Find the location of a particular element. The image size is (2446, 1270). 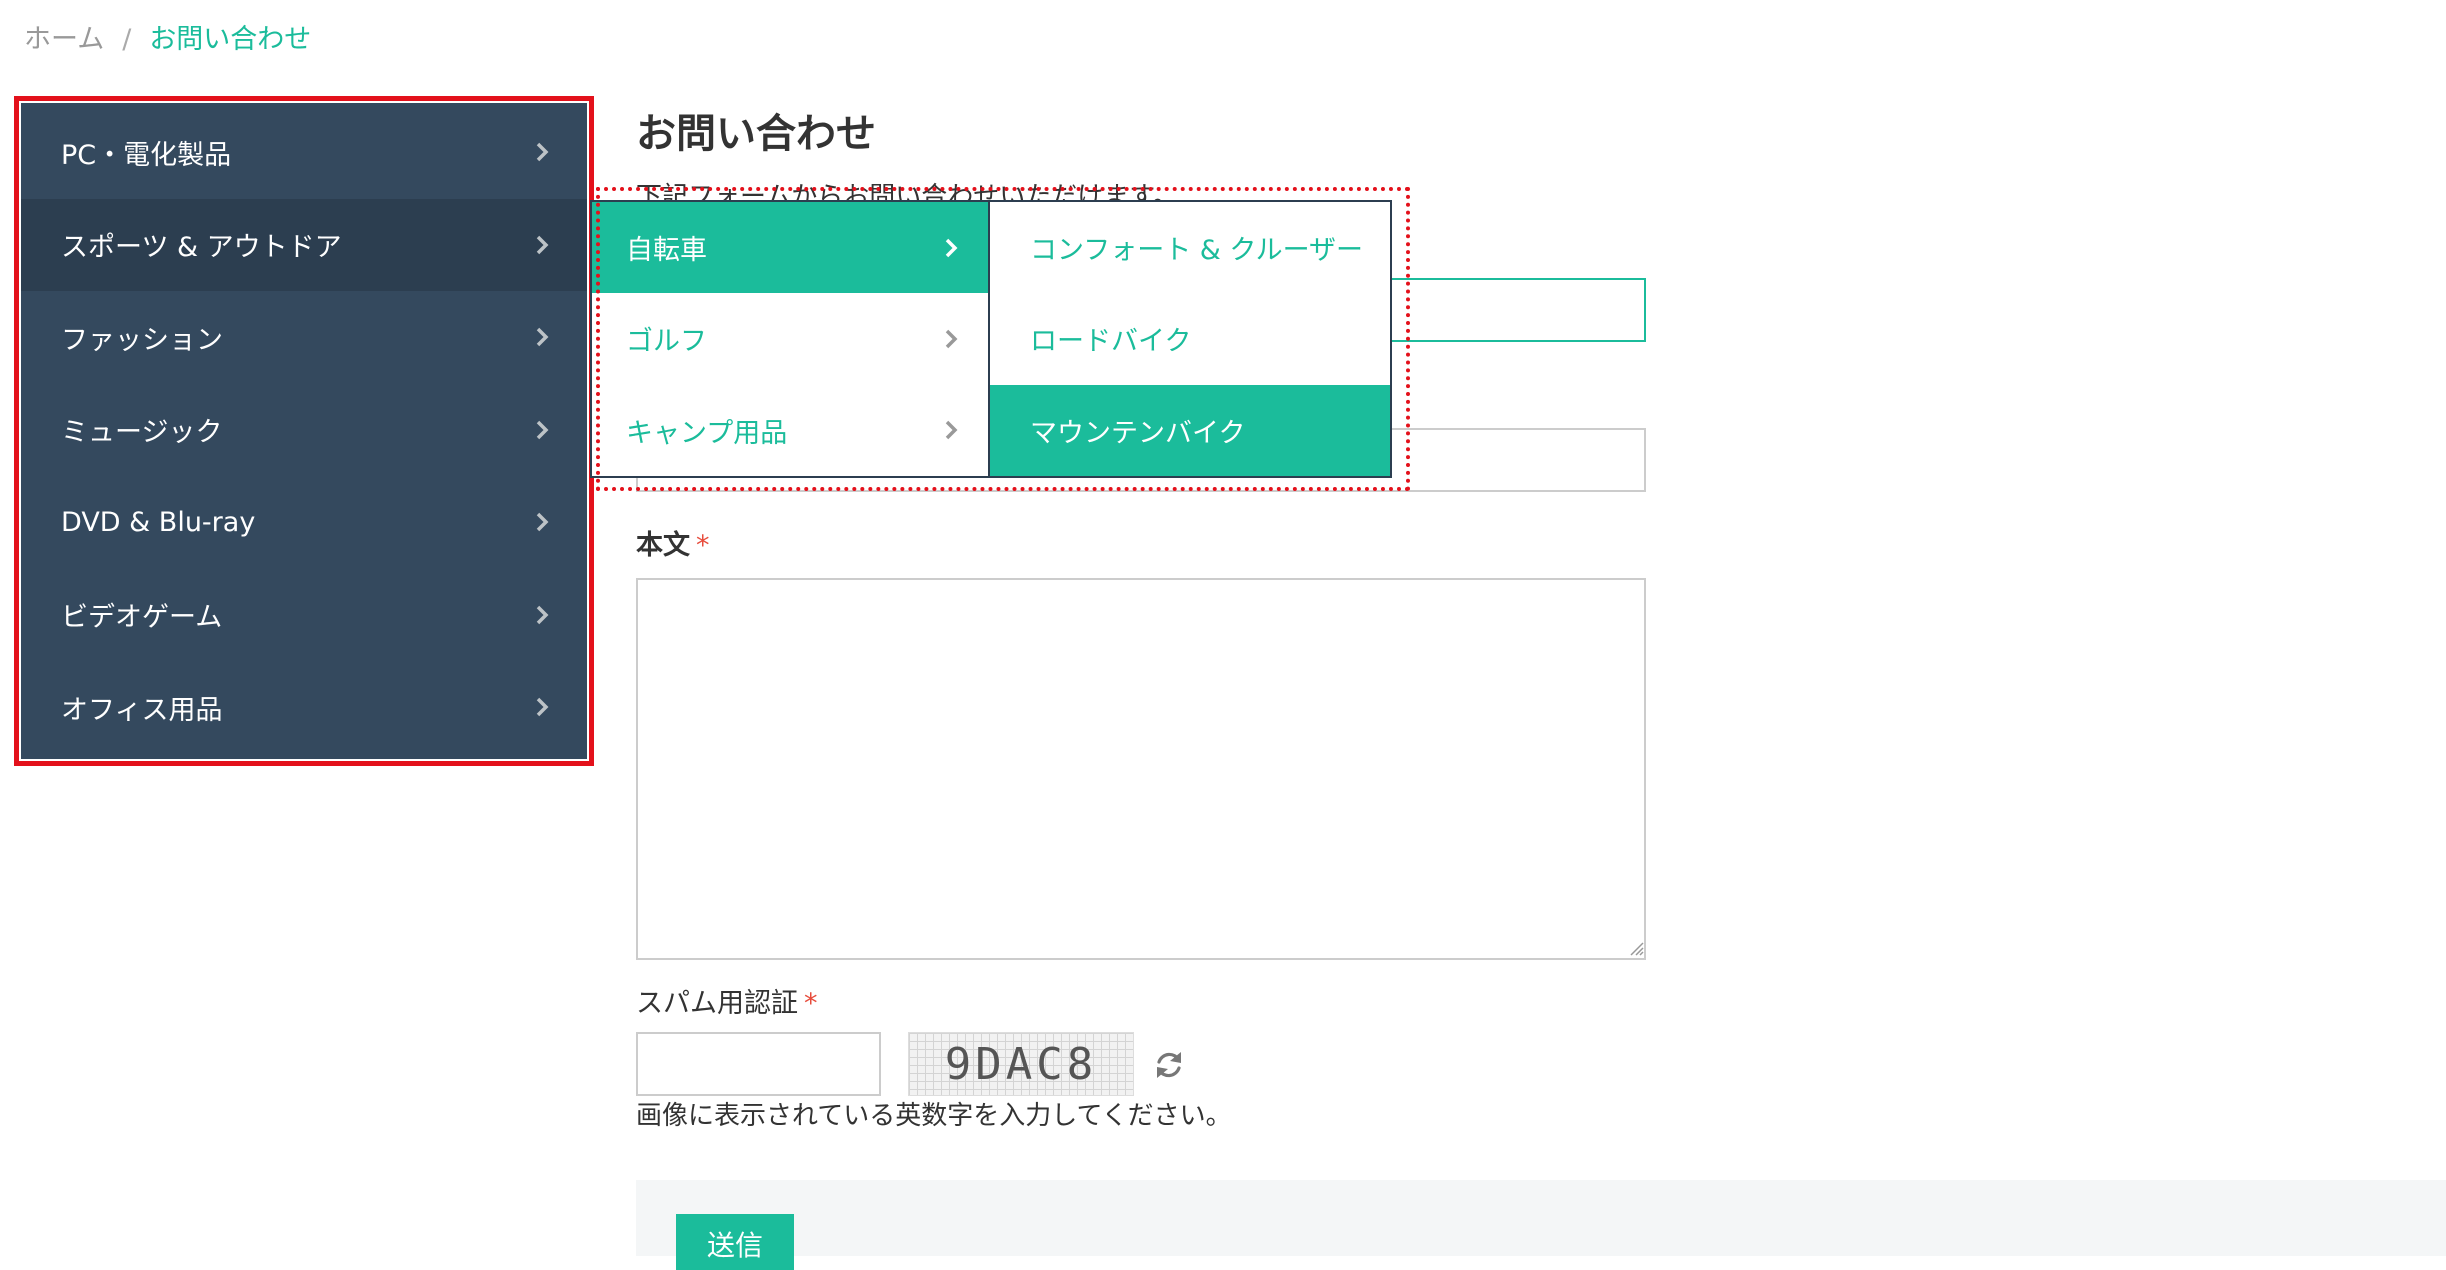

sidebar-item-label: ビデオゲーム is located at coordinates (142, 618).